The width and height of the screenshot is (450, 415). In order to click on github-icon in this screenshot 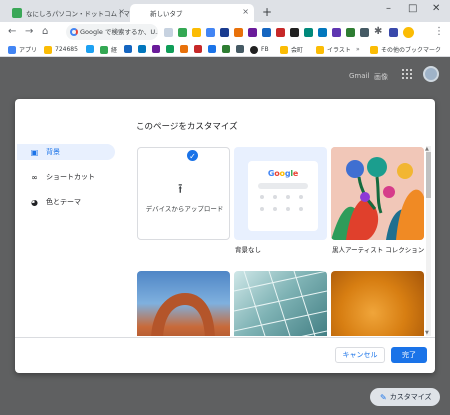, I will do `click(254, 49)`.